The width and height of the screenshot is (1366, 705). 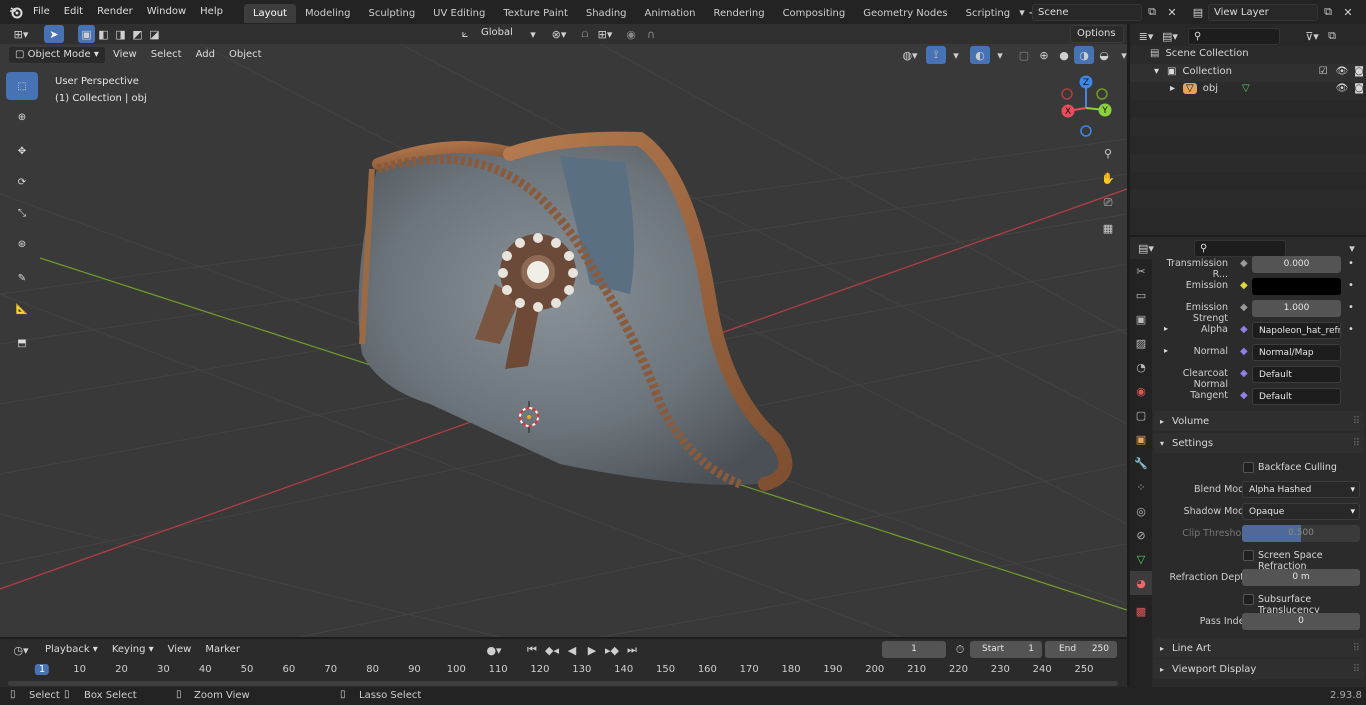 What do you see at coordinates (738, 13) in the screenshot?
I see `tab-rendering: Rendering` at bounding box center [738, 13].